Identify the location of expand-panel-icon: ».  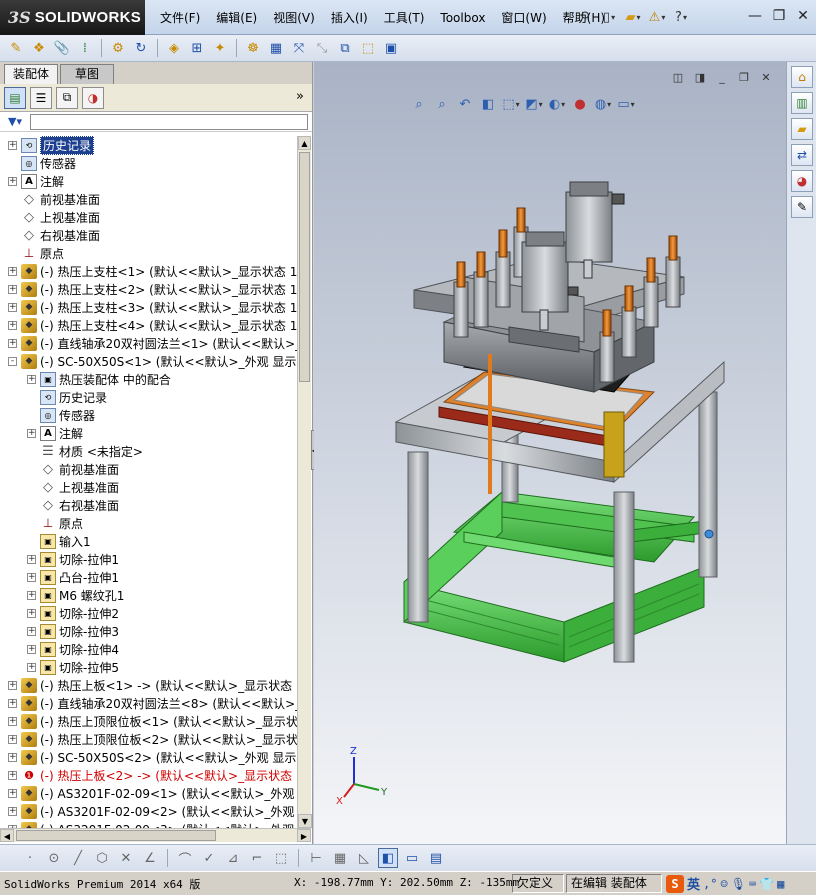
(300, 96).